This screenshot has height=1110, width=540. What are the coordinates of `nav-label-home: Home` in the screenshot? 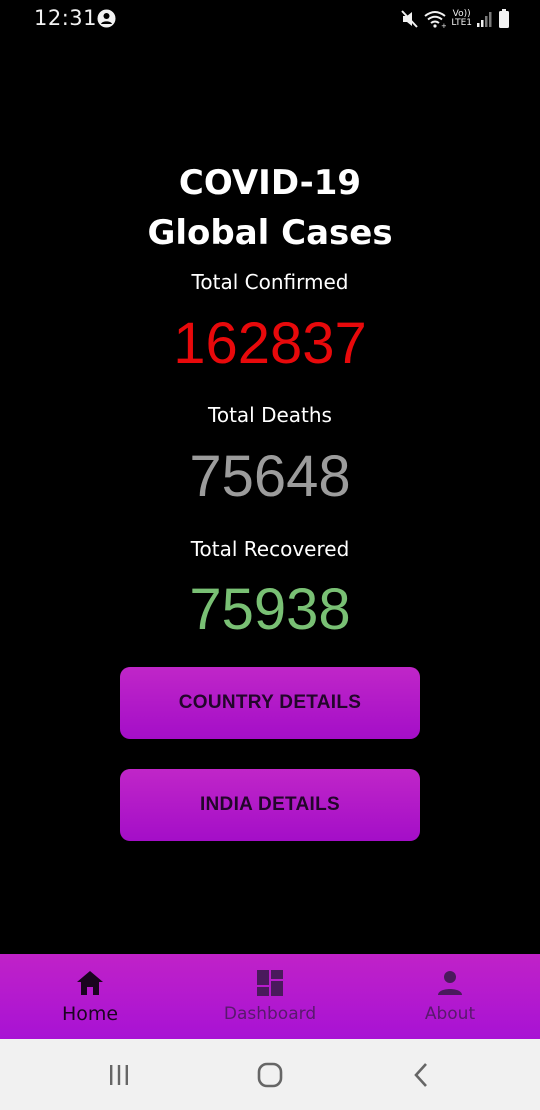 It's located at (90, 1014).